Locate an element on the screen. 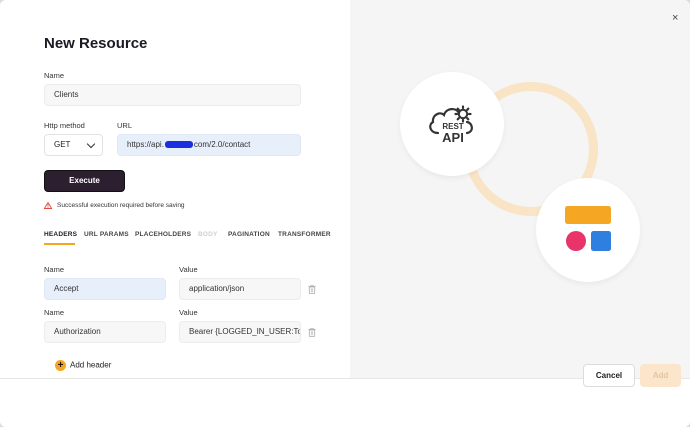 This screenshot has height=427, width=690. app-blocks-badge is located at coordinates (588, 230).